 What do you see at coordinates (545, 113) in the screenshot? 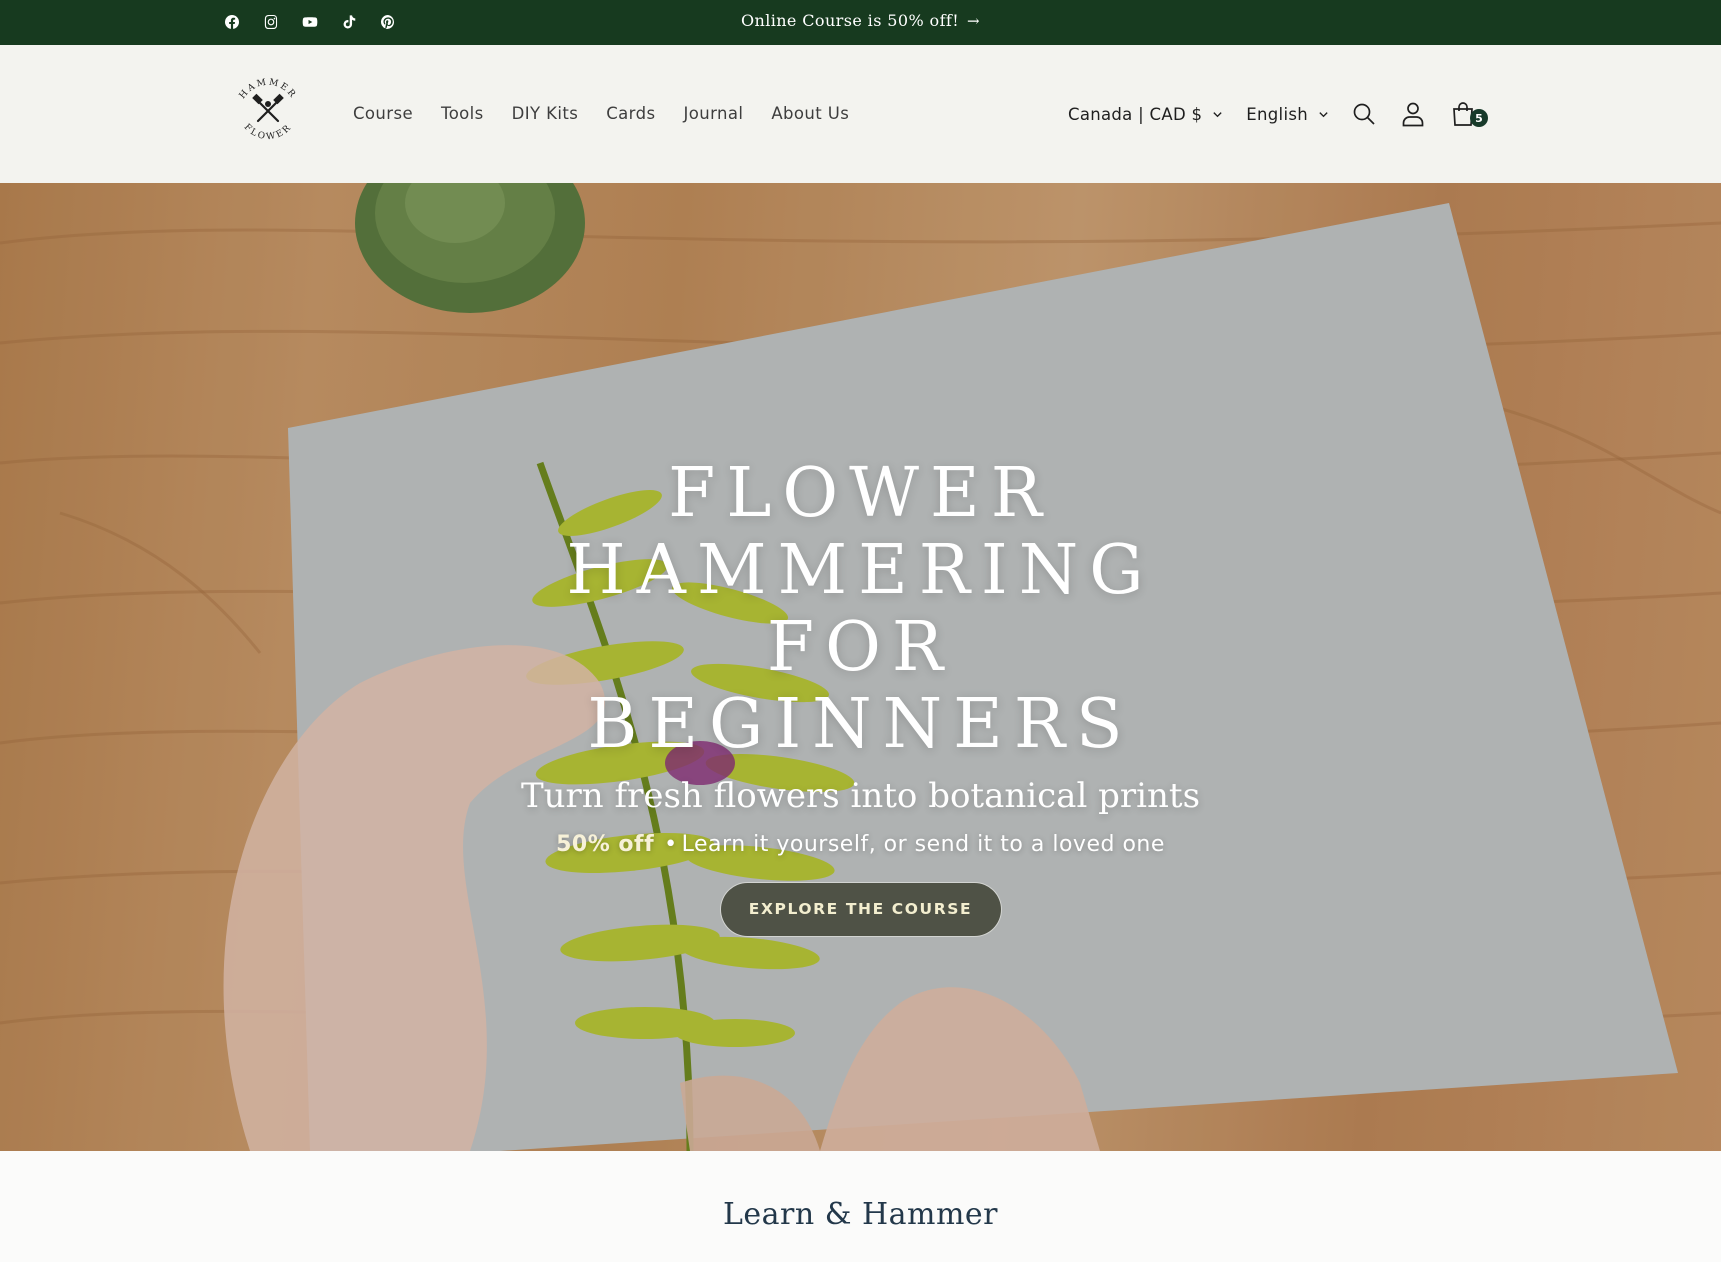
I see `nav-item-diy-kits: DIY Kits` at bounding box center [545, 113].